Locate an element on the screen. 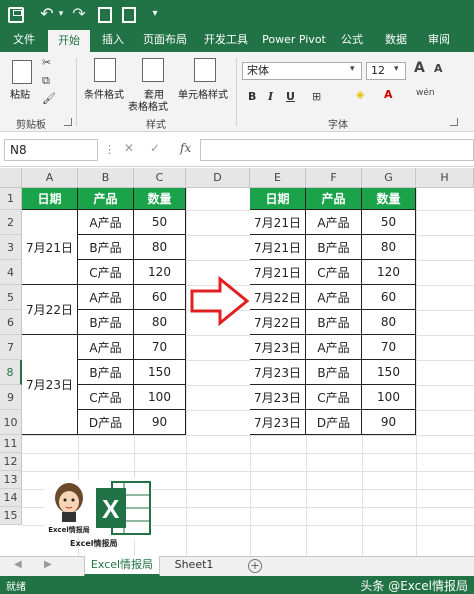 Image resolution: width=474 pixels, height=594 pixels. right-table-cell: D产品 is located at coordinates (334, 422).